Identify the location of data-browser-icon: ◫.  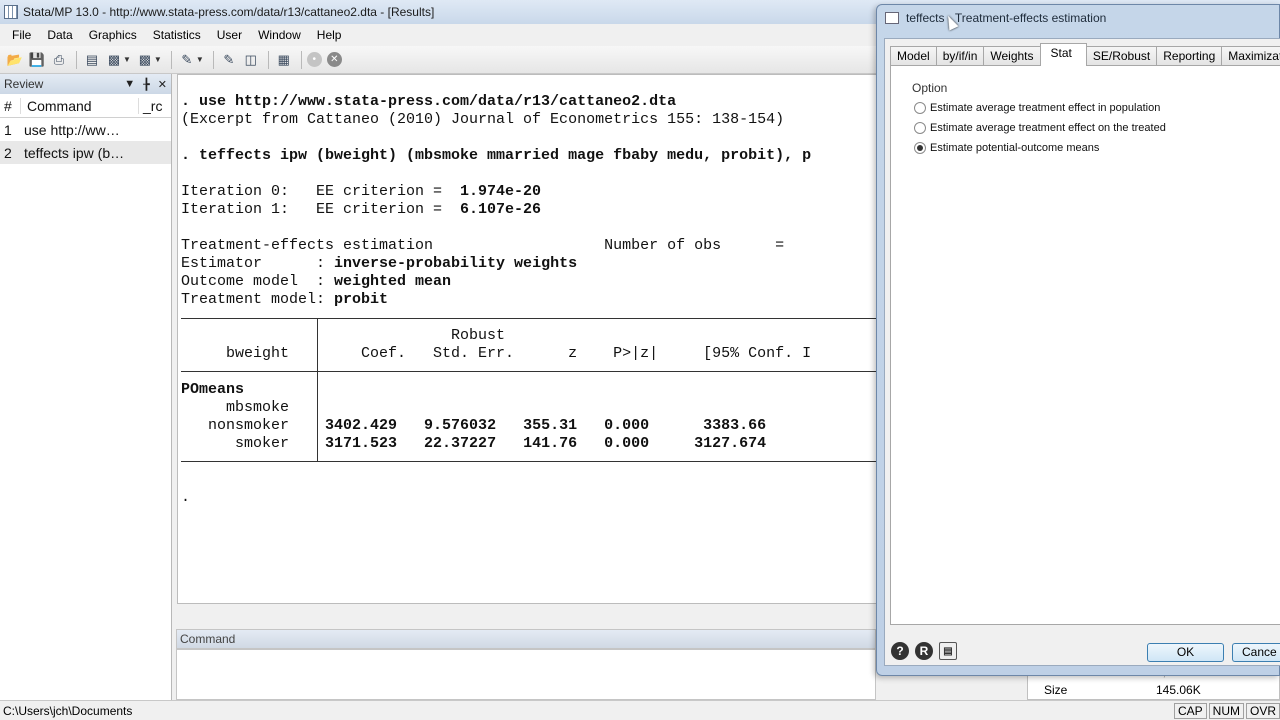
(251, 60).